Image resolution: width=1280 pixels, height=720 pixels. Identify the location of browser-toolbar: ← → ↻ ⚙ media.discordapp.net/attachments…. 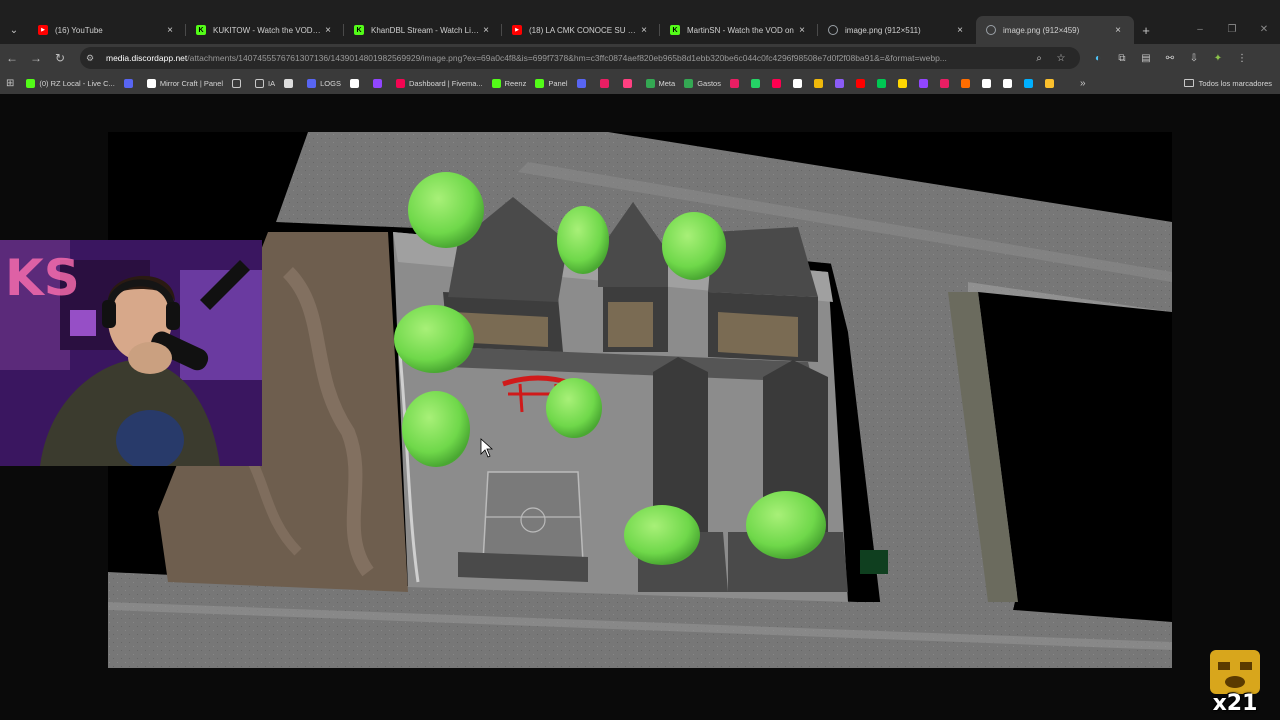
(640, 58).